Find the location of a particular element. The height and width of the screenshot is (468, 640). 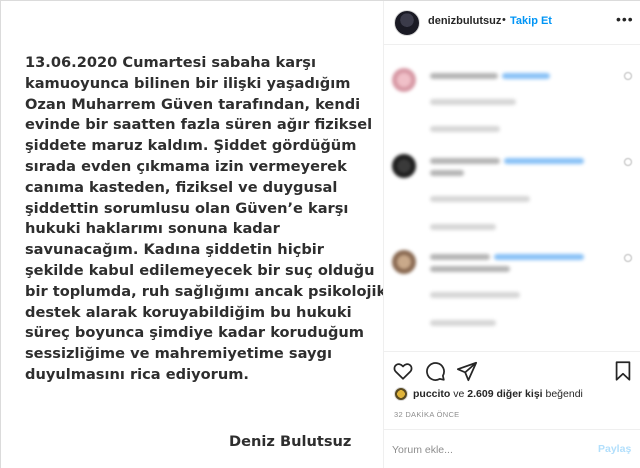

statement-line: şiddettin sorumlusu olan Güven’e karşı is located at coordinates (187, 208).